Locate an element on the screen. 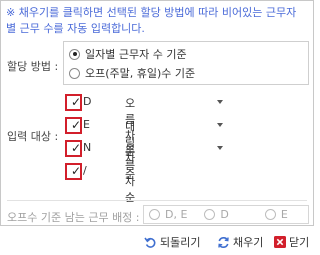 The height and width of the screenshot is (255, 320). refresh-icon is located at coordinates (223, 242).